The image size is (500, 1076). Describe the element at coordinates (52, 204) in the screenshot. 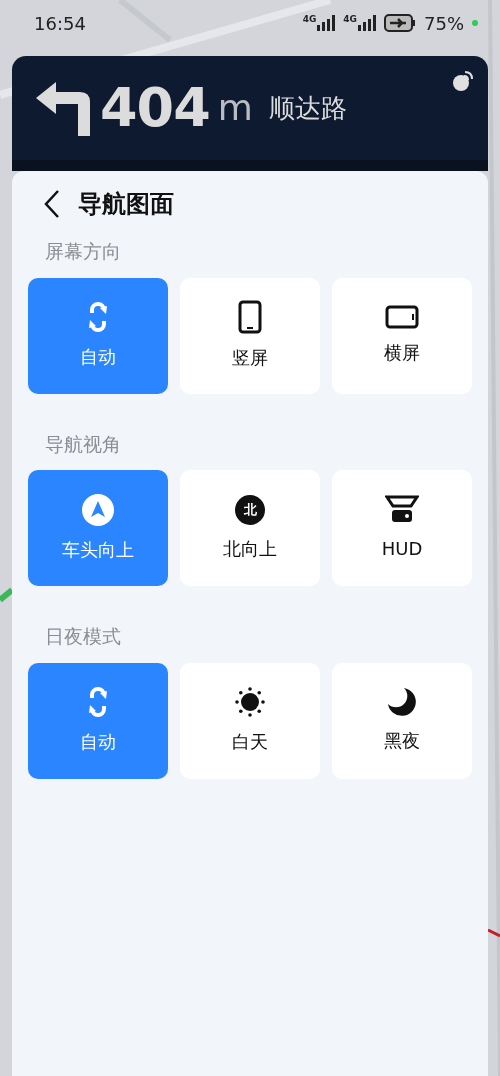

I see `back-button` at that location.